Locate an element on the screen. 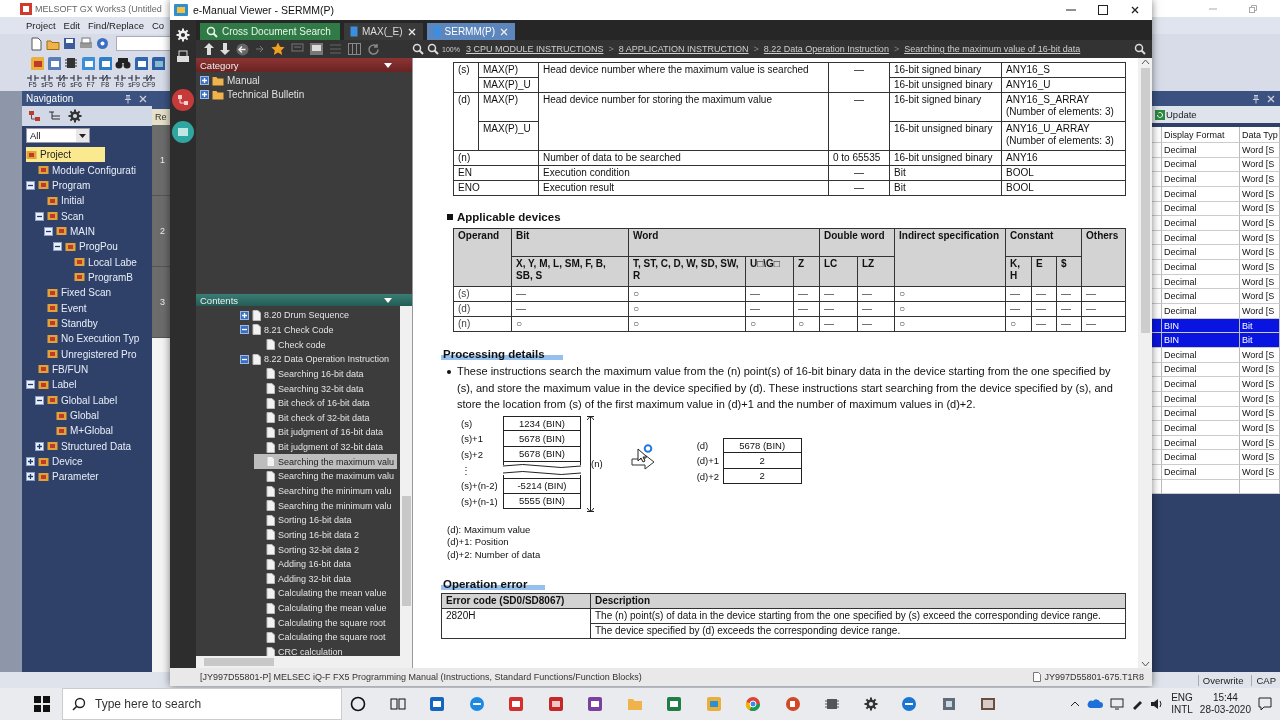 Image resolution: width=1280 pixels, height=720 pixels. tab: MAX(_E) is located at coordinates (383, 31).